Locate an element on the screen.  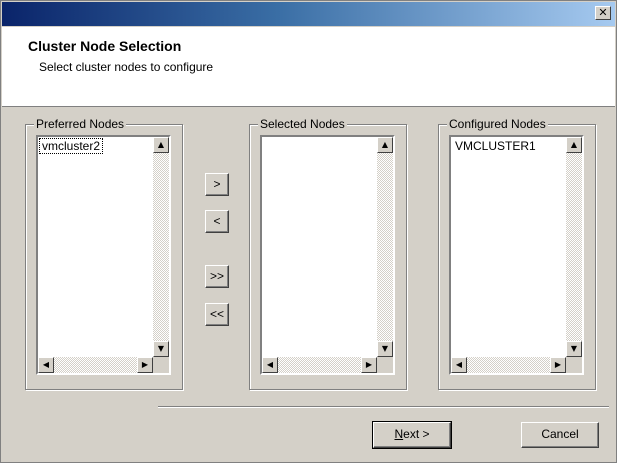
configured-nodes-items: VMCLUSTER1 is located at coordinates (508, 247).